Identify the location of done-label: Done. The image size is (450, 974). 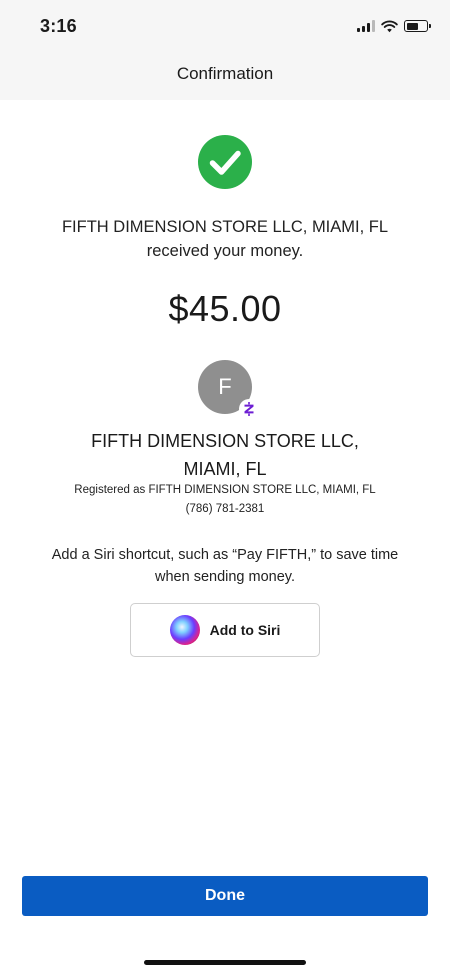
(225, 895).